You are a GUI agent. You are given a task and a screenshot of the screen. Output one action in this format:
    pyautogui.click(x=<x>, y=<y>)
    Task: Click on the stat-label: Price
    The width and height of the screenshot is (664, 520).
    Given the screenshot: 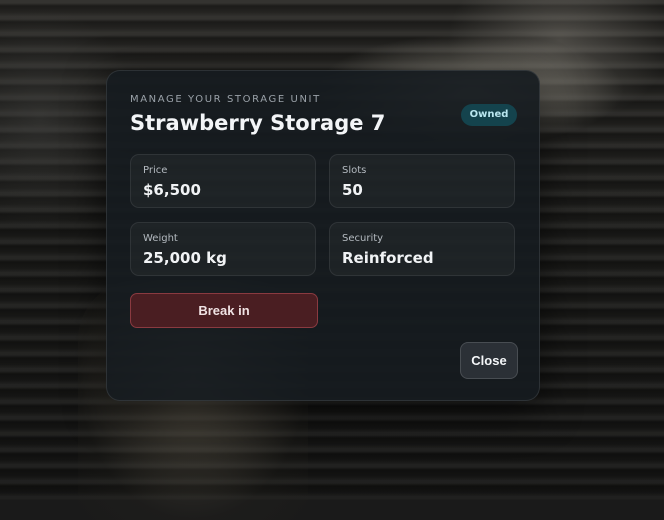 What is the action you would take?
    pyautogui.click(x=155, y=170)
    